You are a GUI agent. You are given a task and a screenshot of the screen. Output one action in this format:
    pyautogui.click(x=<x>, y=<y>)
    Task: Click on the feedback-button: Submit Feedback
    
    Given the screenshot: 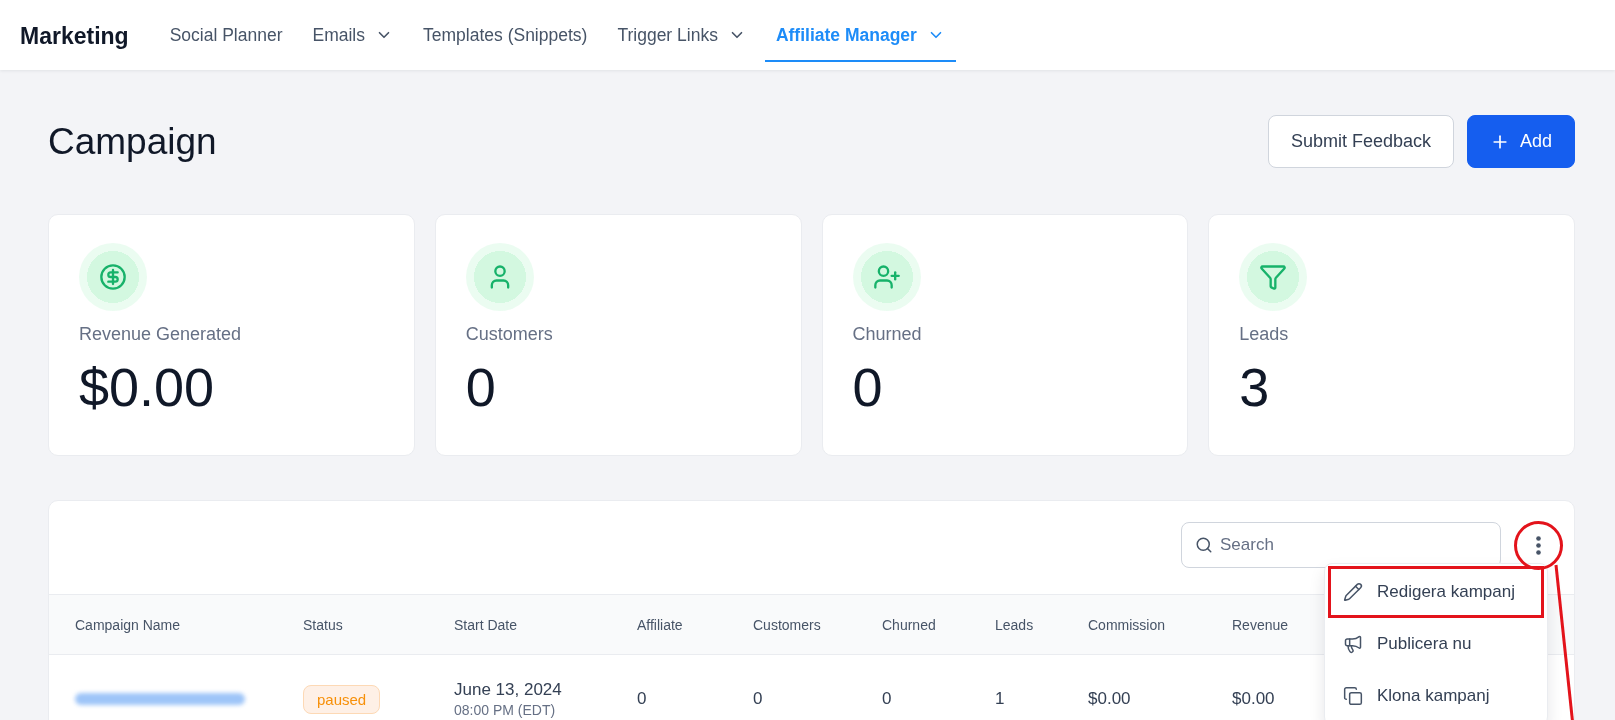 What is the action you would take?
    pyautogui.click(x=1360, y=141)
    